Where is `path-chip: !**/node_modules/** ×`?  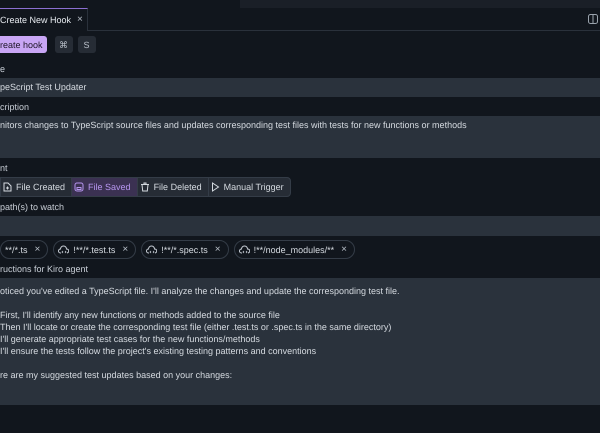
path-chip: !**/node_modules/** × is located at coordinates (295, 249).